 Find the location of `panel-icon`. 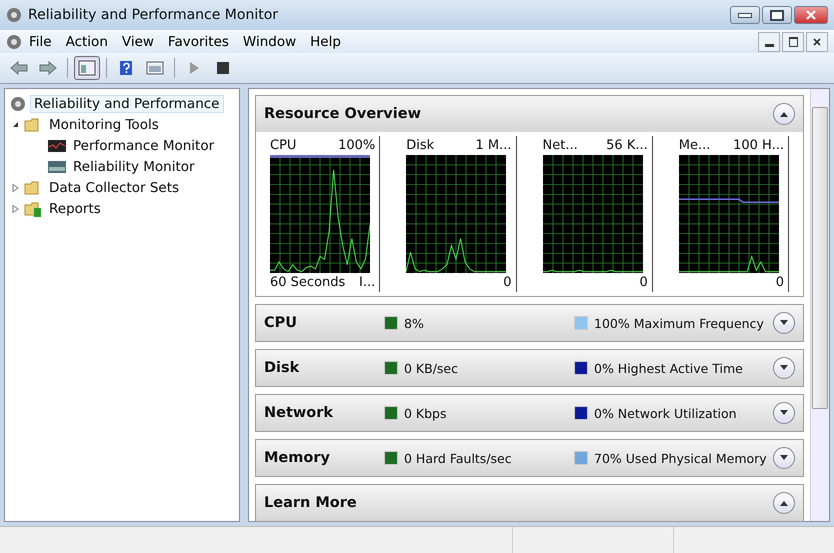

panel-icon is located at coordinates (87, 68).